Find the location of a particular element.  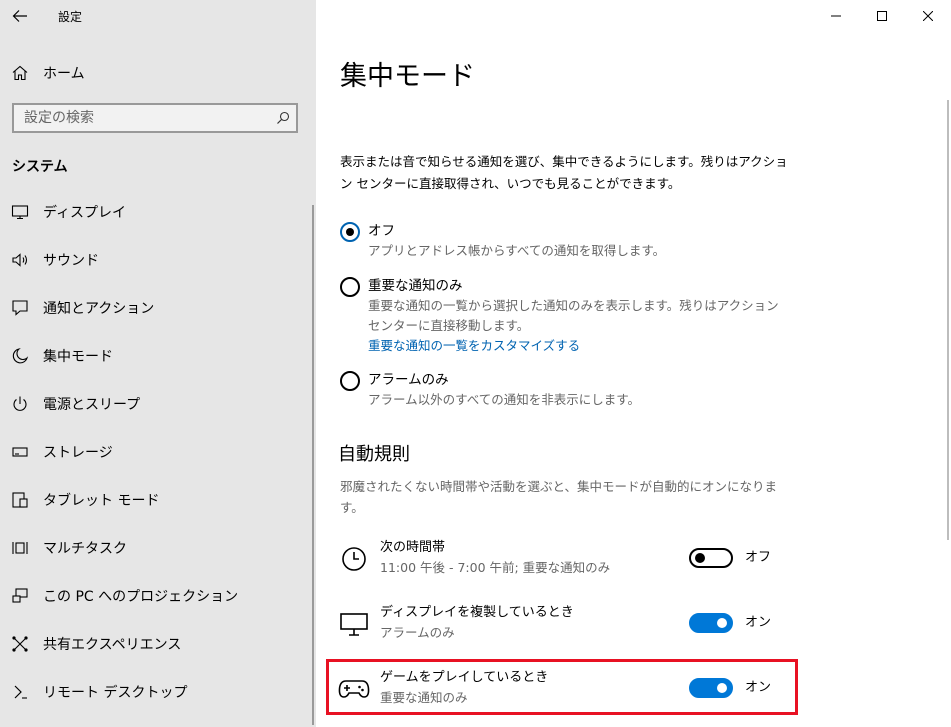

rule-time-range: 次の時間帯 11:00 午後 - 7:00 午前; 重要な通知のみ オフ is located at coordinates (571, 564).